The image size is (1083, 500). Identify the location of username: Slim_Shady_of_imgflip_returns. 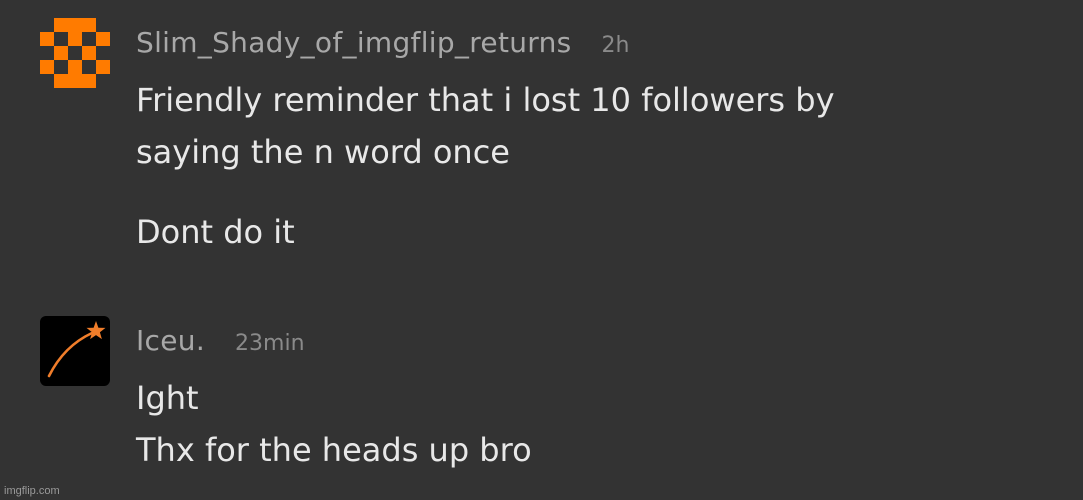
(354, 42).